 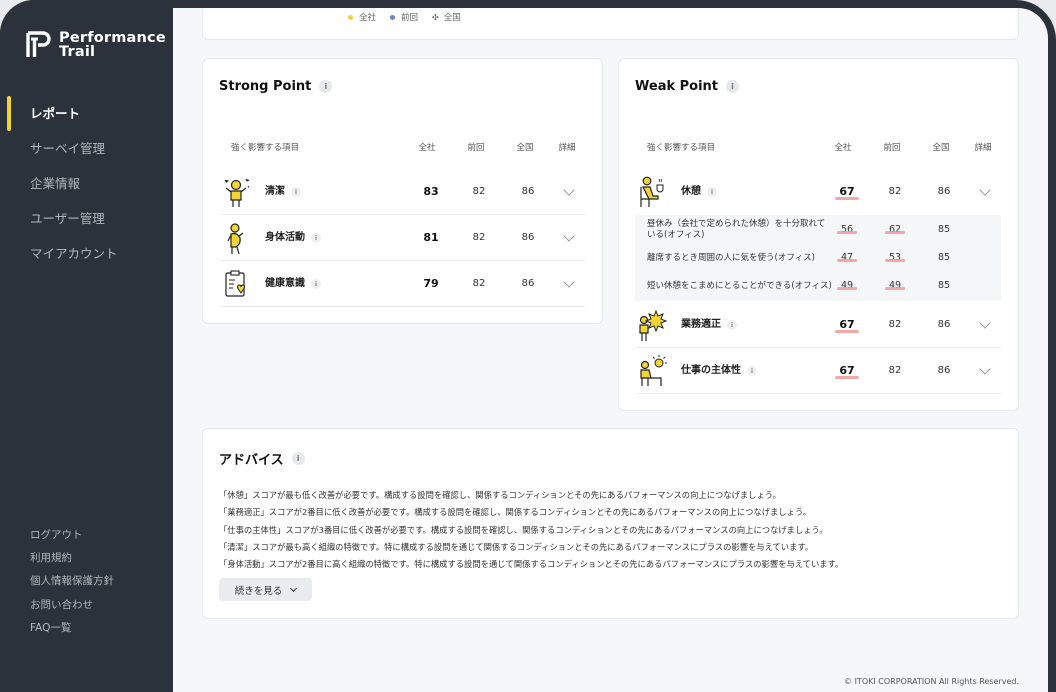 I want to click on weak-point-title: Weak Point i, so click(x=687, y=86).